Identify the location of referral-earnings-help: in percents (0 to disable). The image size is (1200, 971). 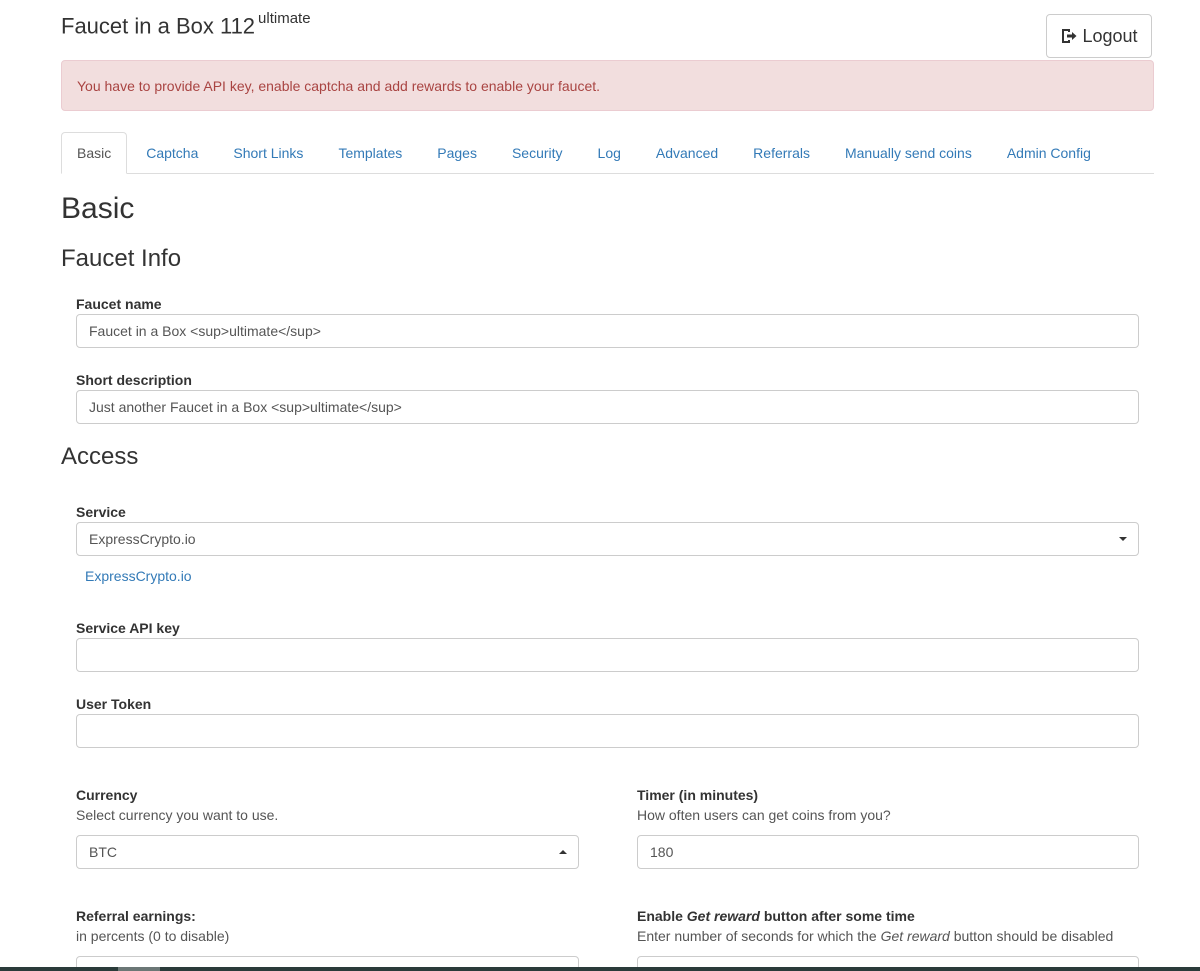
(153, 936).